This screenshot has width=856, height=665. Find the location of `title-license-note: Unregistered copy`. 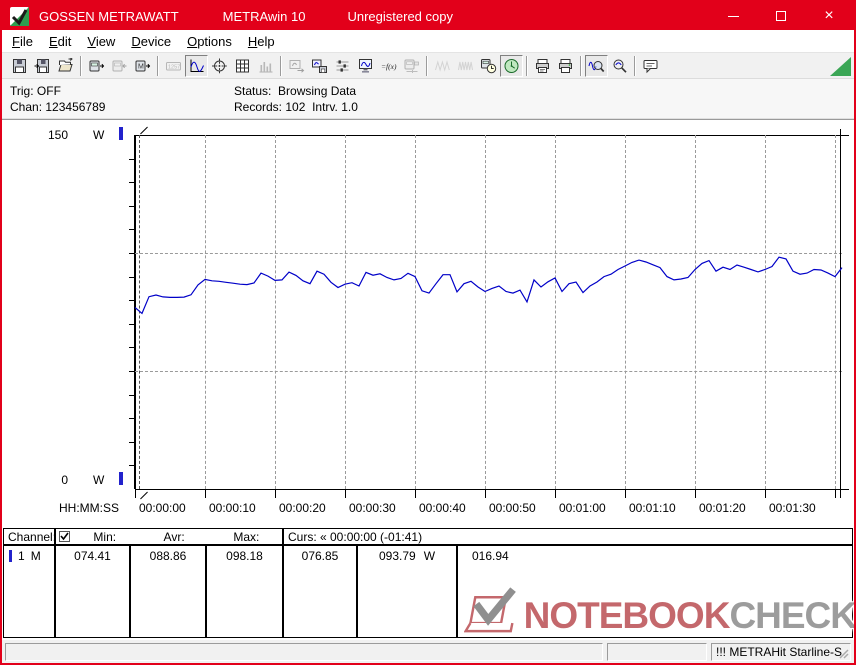

title-license-note: Unregistered copy is located at coordinates (400, 16).